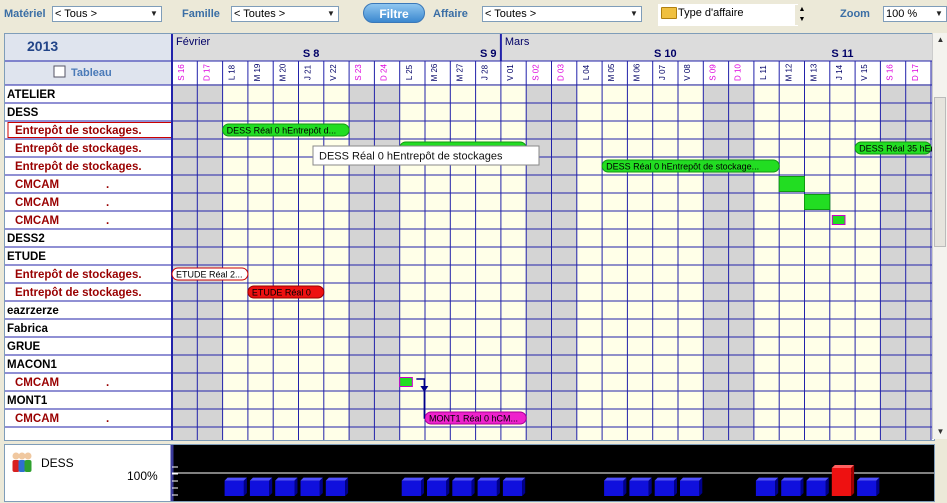 This screenshot has height=503, width=947. I want to click on day-label: D 24, so click(384, 72).